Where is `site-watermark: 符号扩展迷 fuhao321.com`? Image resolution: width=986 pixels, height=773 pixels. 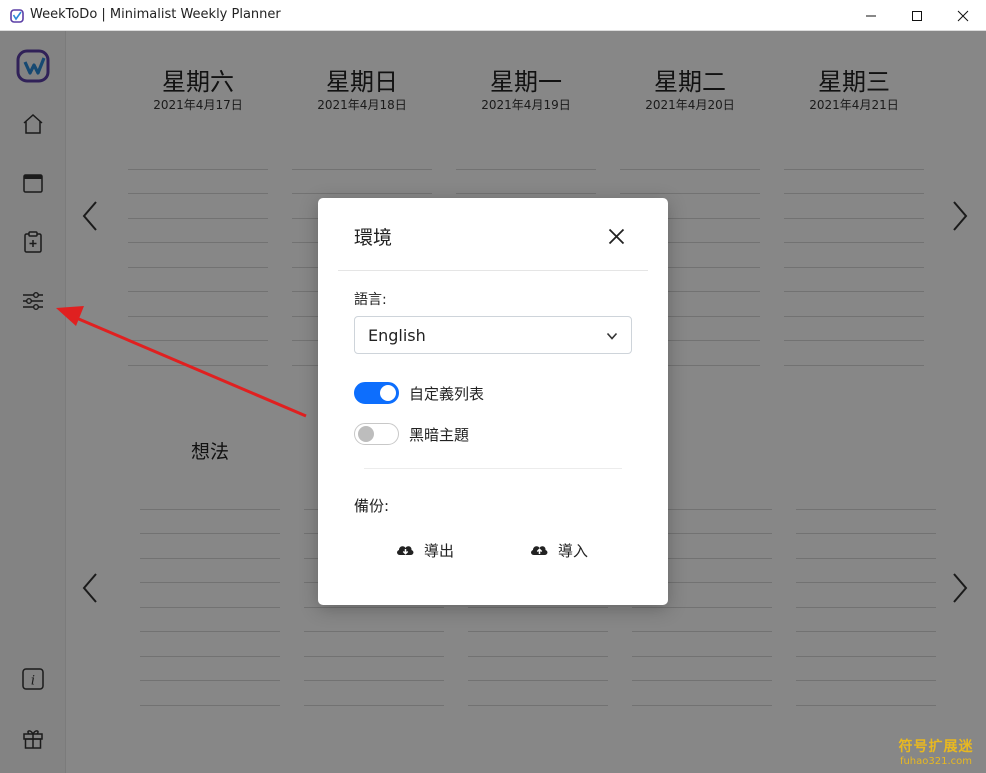
site-watermark: 符号扩展迷 fuhao321.com is located at coordinates (936, 751).